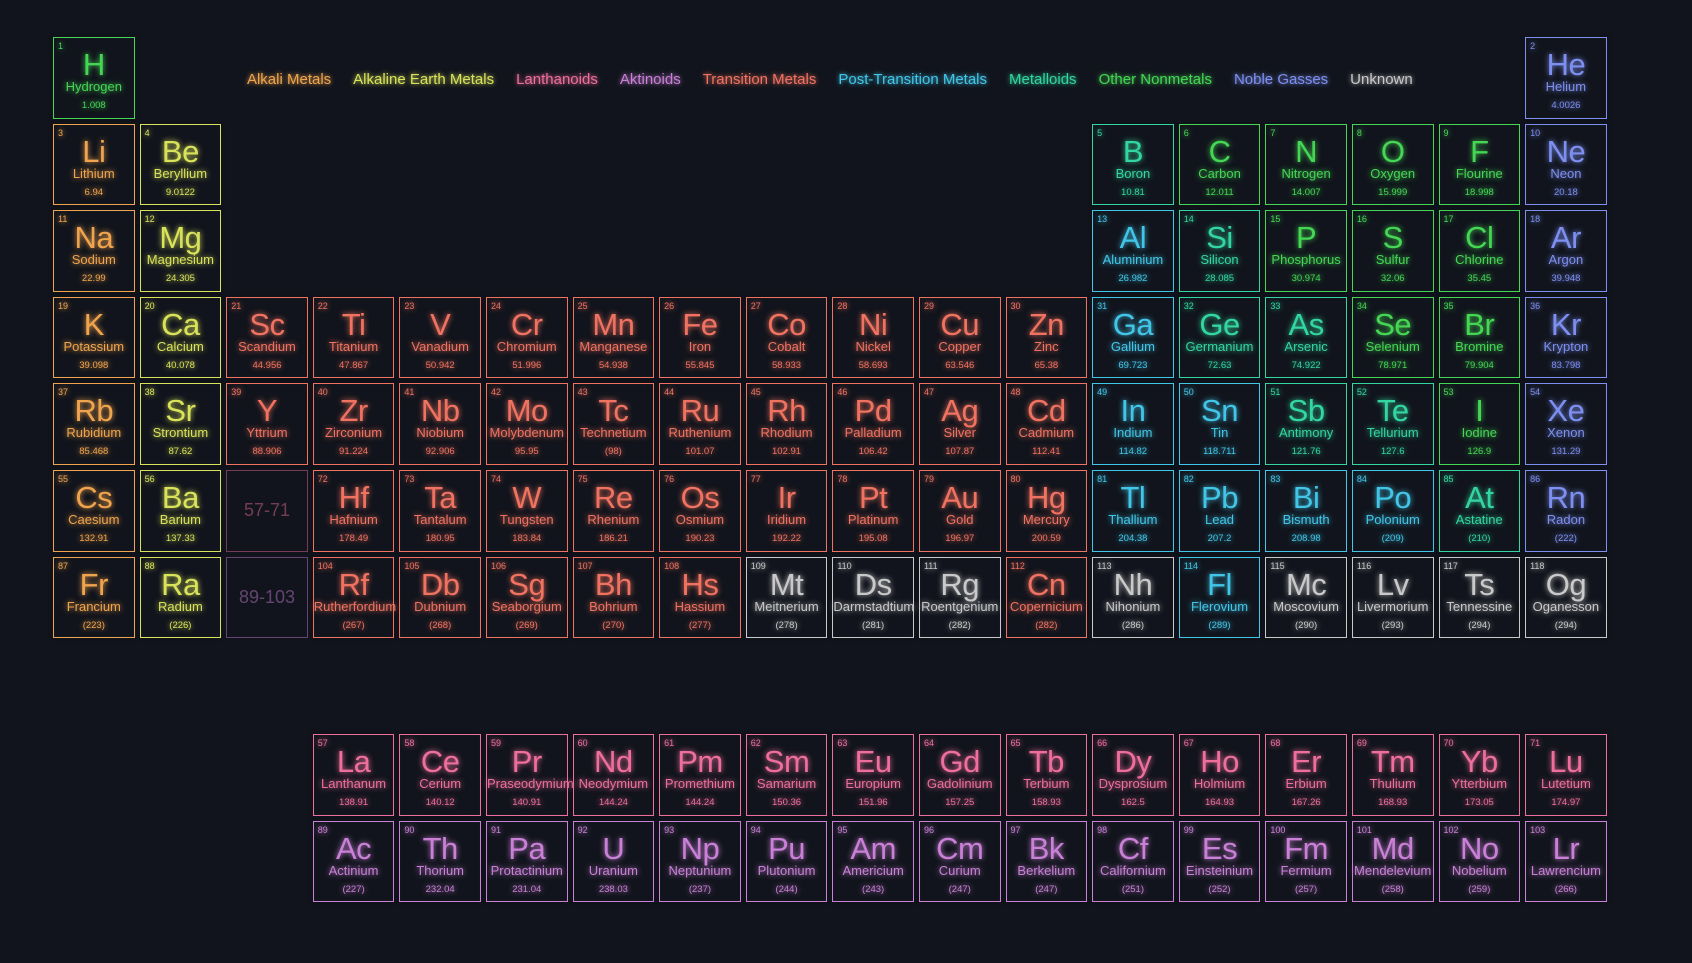 This screenshot has width=1692, height=963. What do you see at coordinates (440, 424) in the screenshot?
I see `element-nb: 41 Nb Niobium 92.906` at bounding box center [440, 424].